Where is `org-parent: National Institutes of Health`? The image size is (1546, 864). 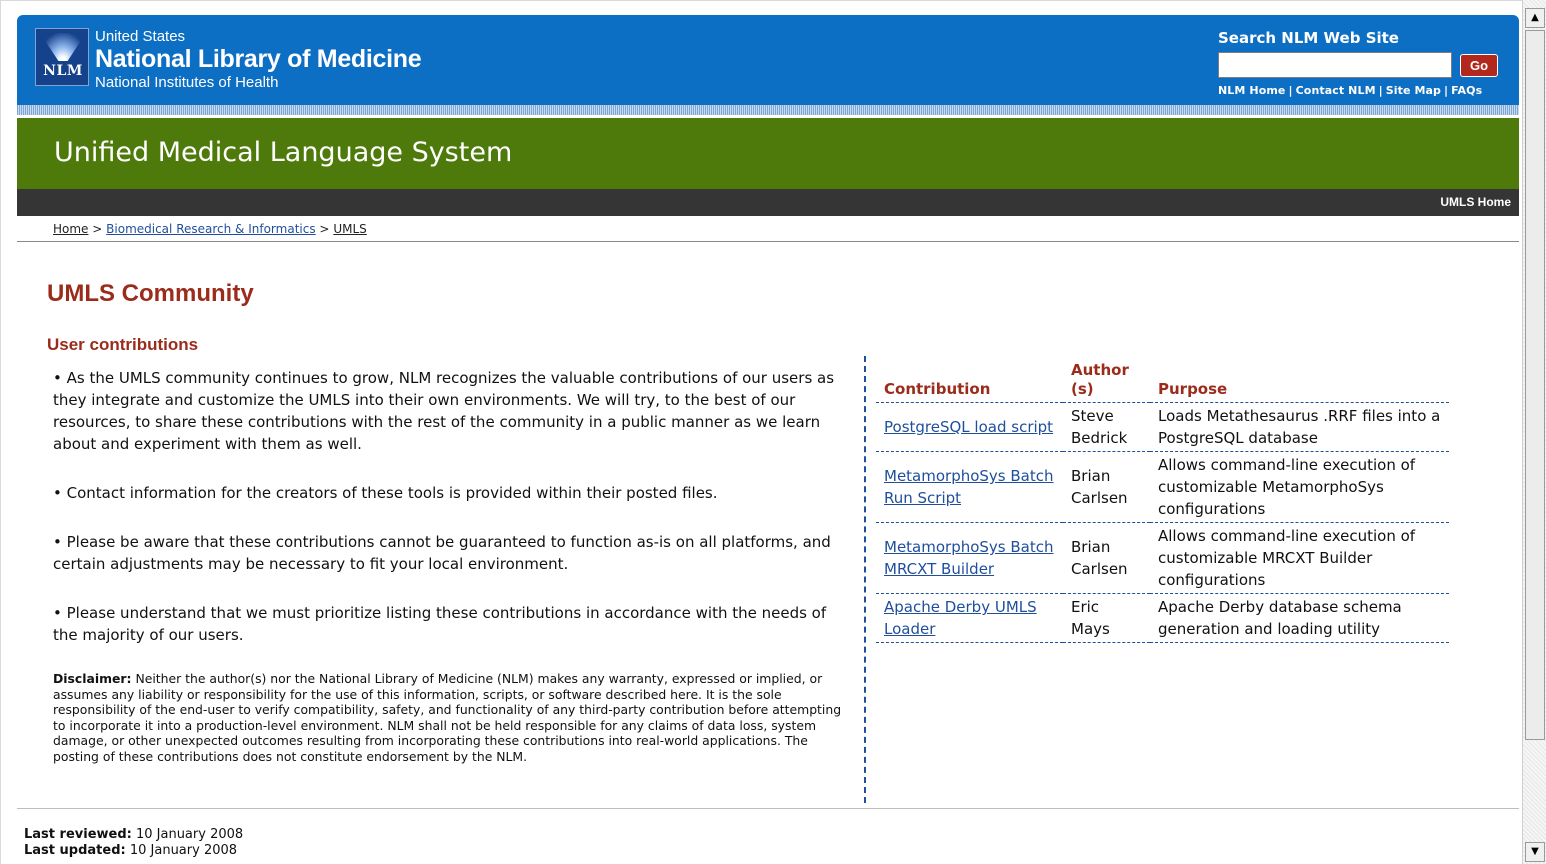 org-parent: National Institutes of Health is located at coordinates (187, 82).